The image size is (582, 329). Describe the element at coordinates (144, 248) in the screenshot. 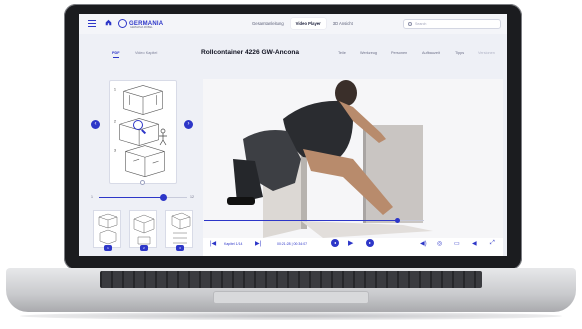

I see `thumbnail-number: 2` at that location.